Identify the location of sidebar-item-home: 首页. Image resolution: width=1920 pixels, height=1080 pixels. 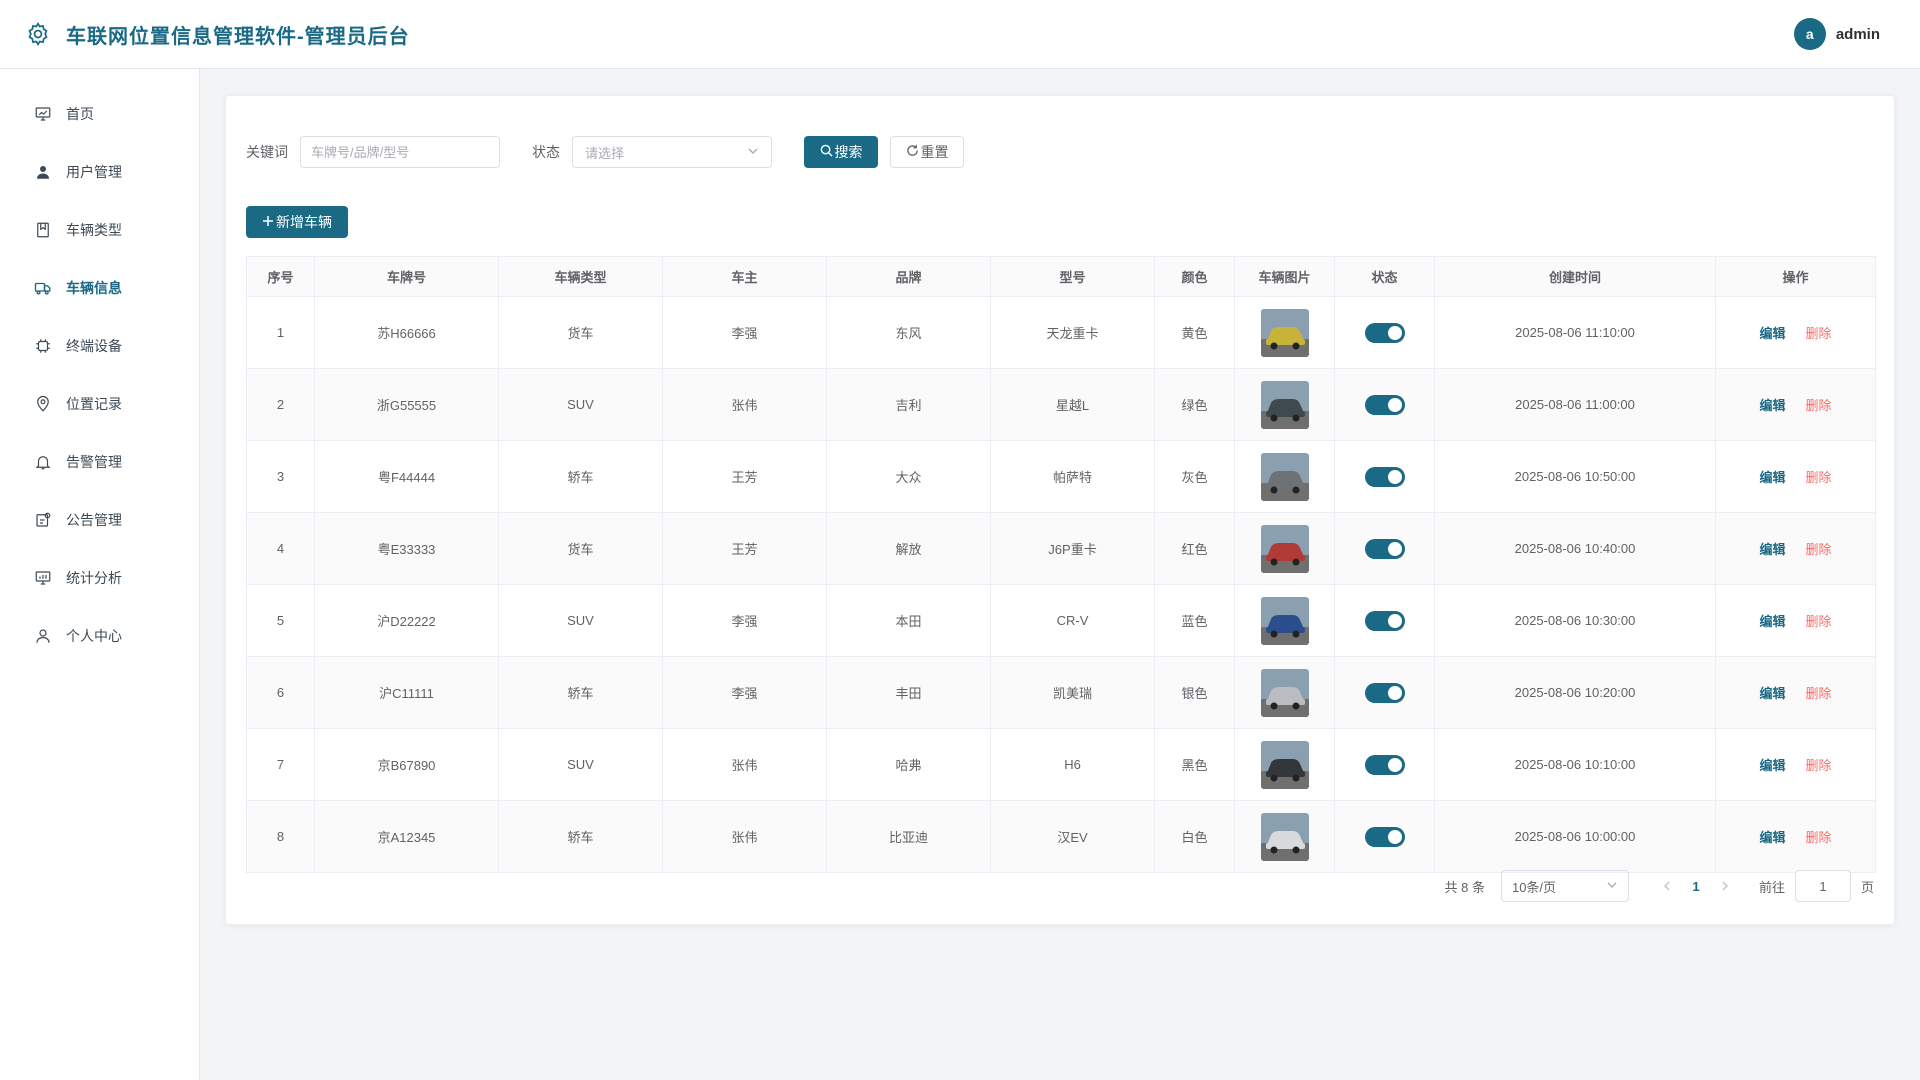
(99, 114).